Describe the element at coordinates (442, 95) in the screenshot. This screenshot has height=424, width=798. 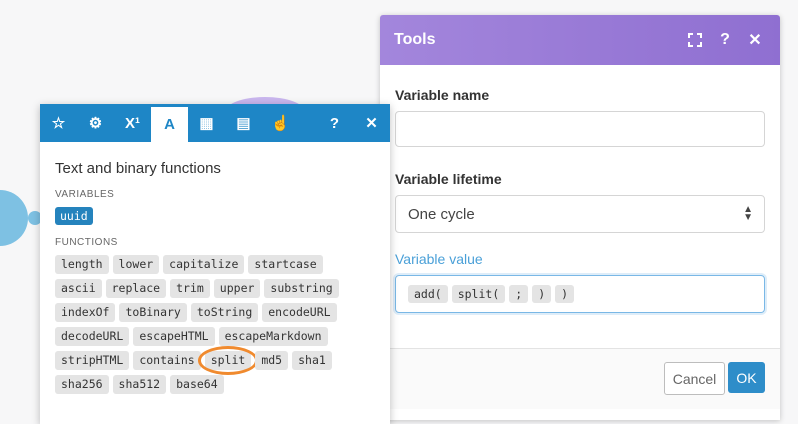
I see `variable-name-label: Variable name` at that location.